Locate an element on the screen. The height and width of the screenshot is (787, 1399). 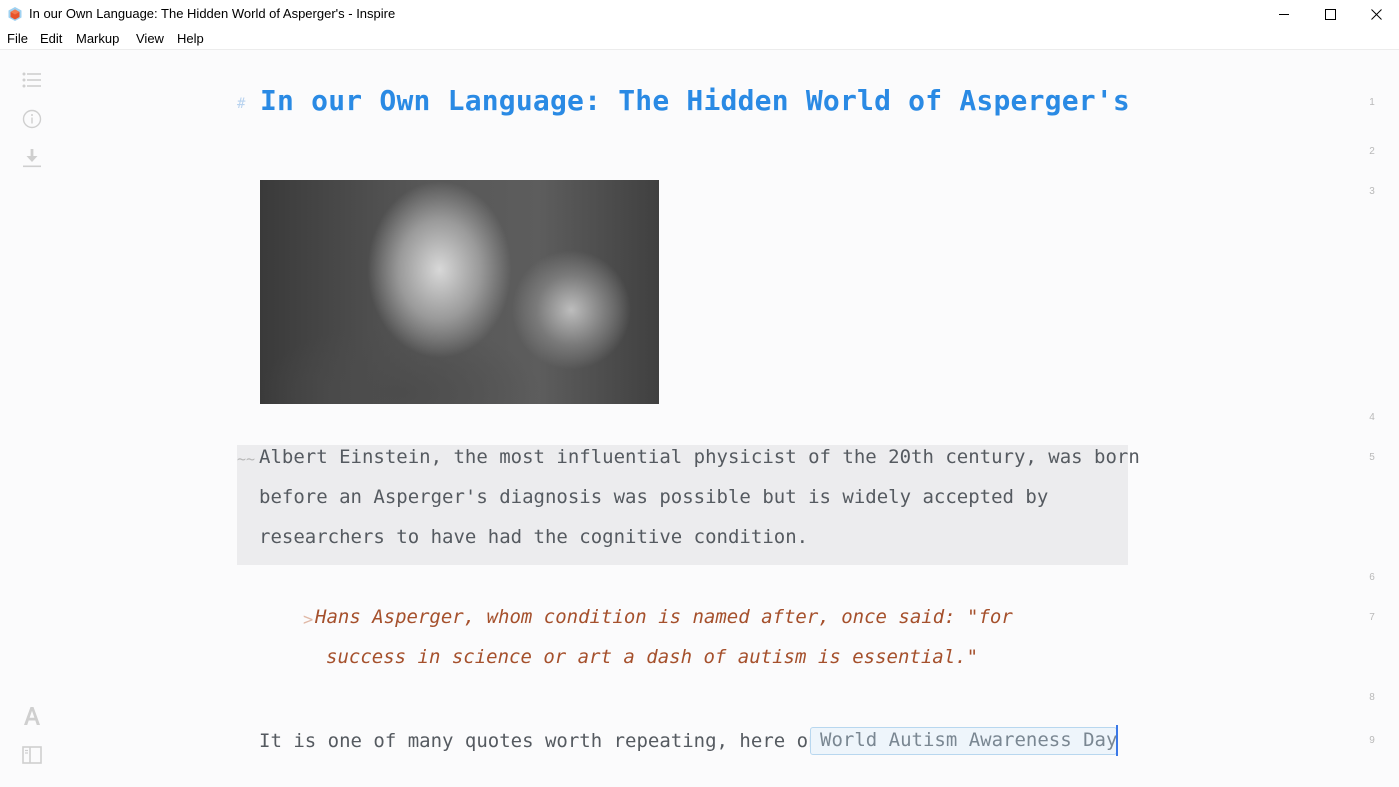
outline-button is located at coordinates (32, 82).